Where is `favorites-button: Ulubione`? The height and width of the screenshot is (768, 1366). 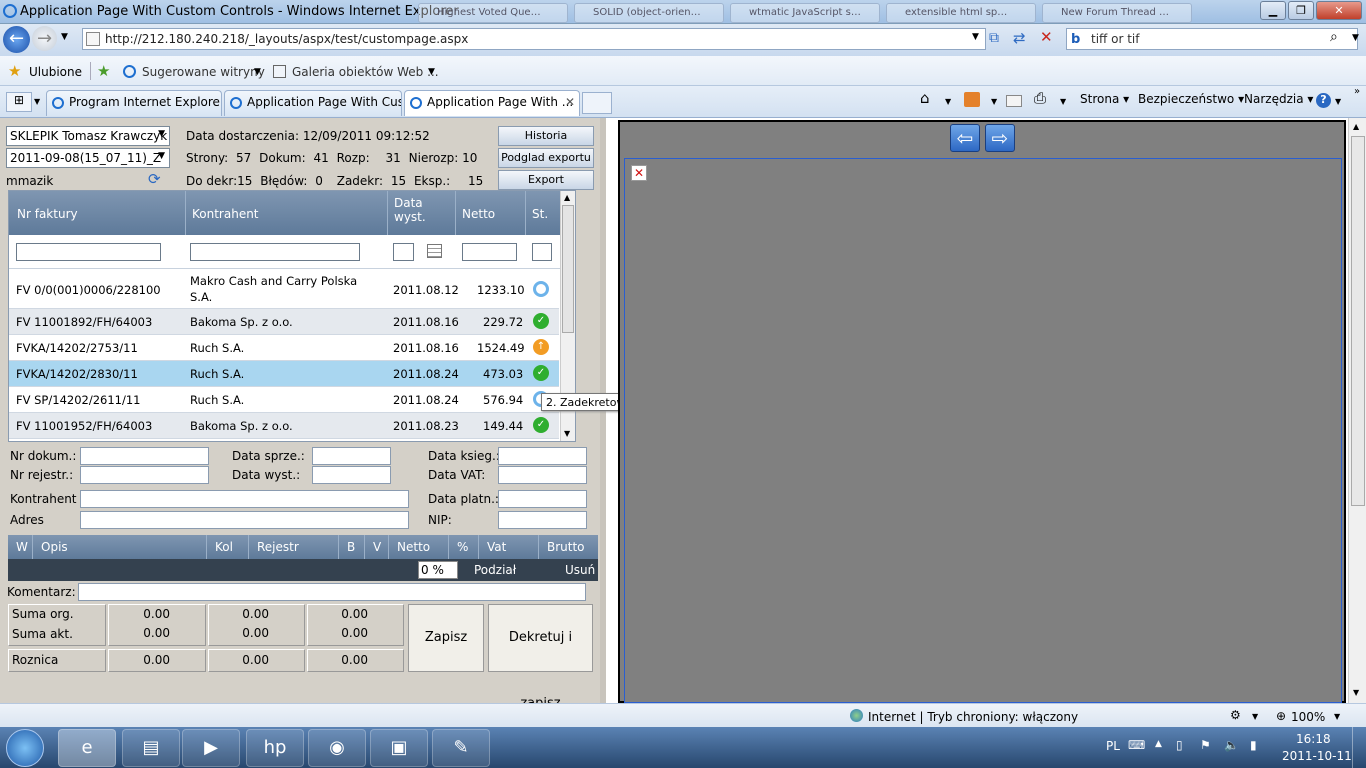
favorites-button: Ulubione is located at coordinates (55, 72).